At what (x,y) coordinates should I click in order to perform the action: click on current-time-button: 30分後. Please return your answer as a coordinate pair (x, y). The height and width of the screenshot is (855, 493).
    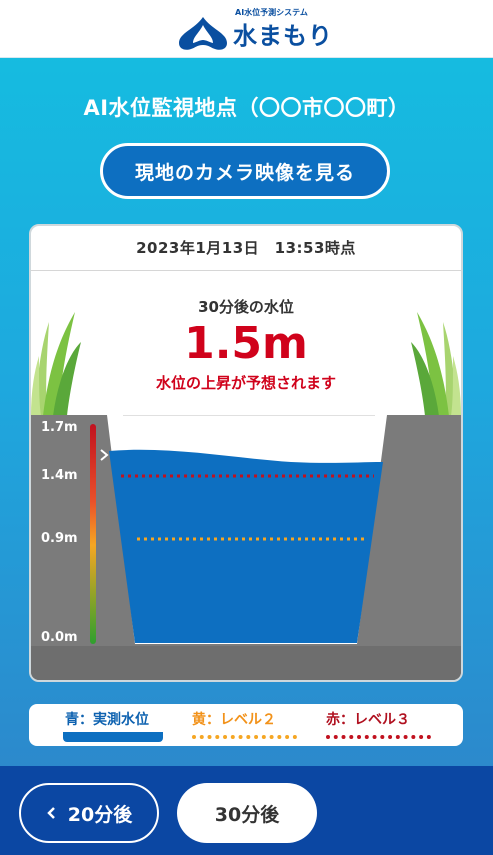
    Looking at the image, I should click on (247, 813).